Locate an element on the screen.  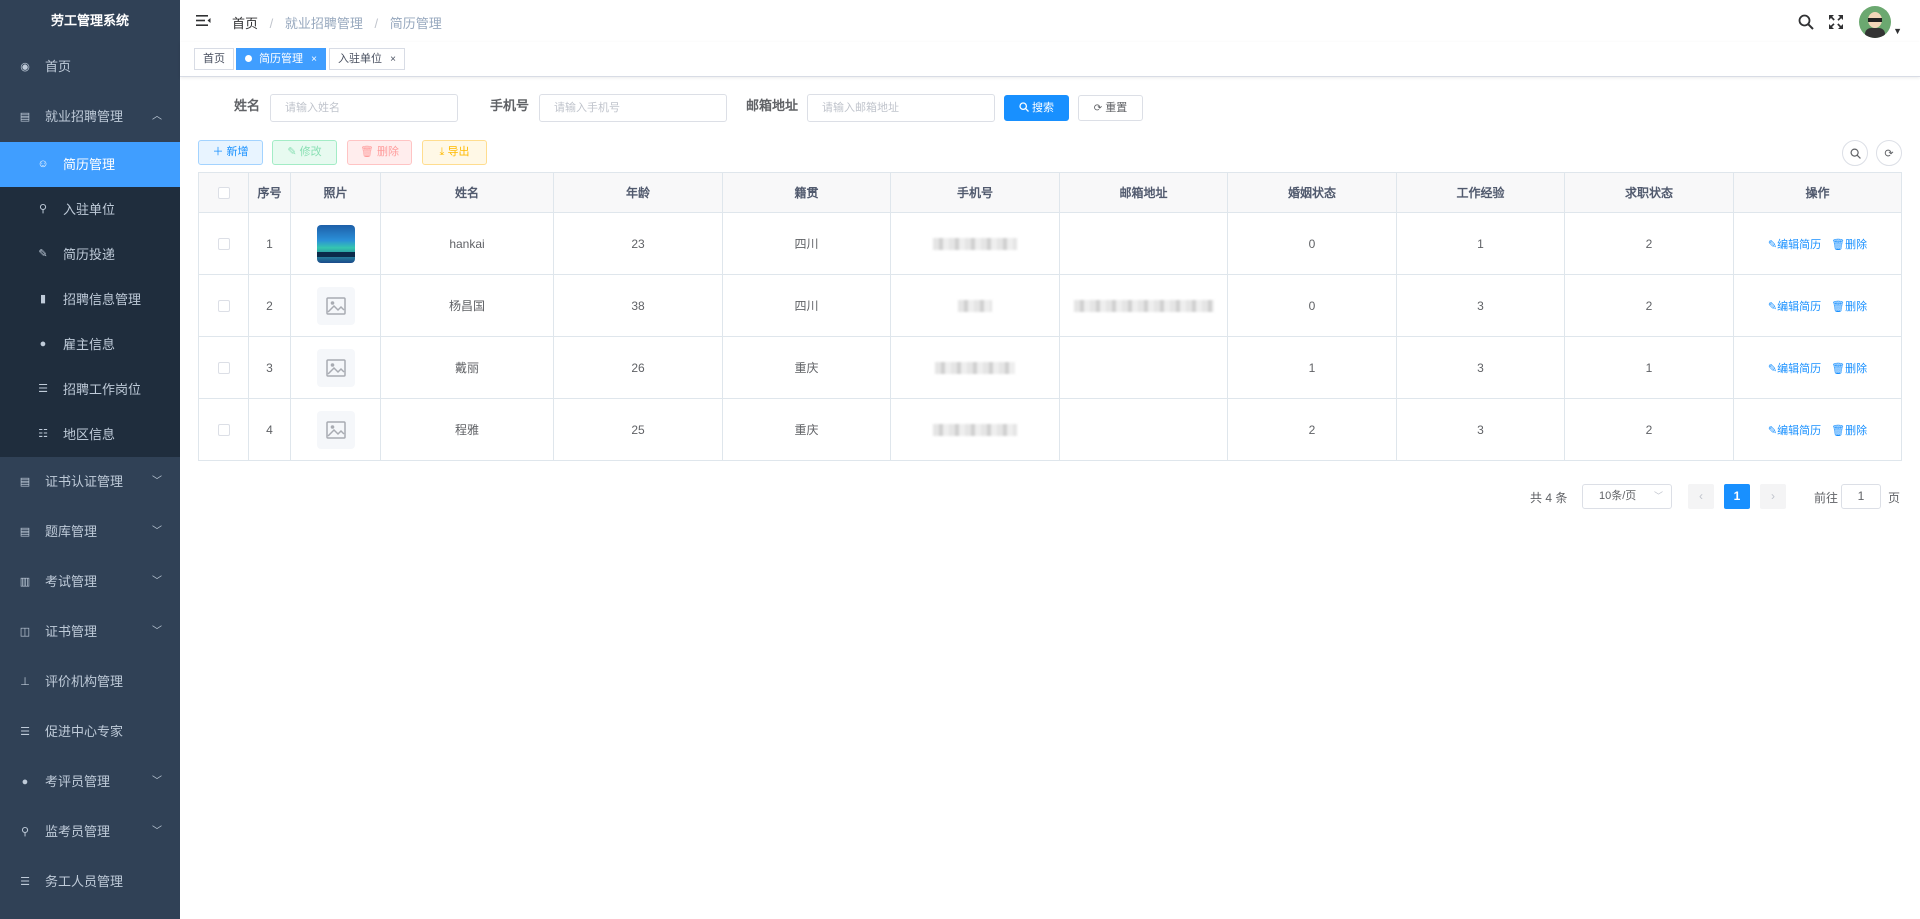
tree-table-icon: ☷ is located at coordinates (43, 434).